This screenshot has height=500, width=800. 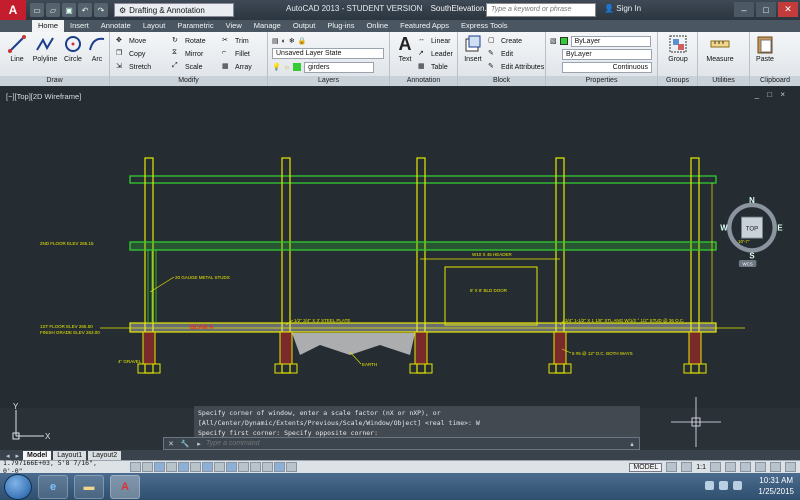 I want to click on ortho-toggle, so click(x=159, y=467).